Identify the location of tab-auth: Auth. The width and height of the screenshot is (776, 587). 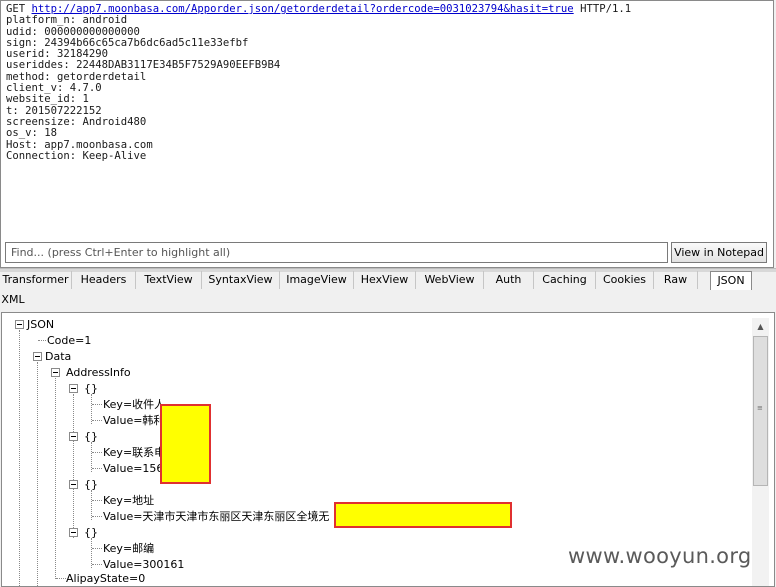
(509, 280).